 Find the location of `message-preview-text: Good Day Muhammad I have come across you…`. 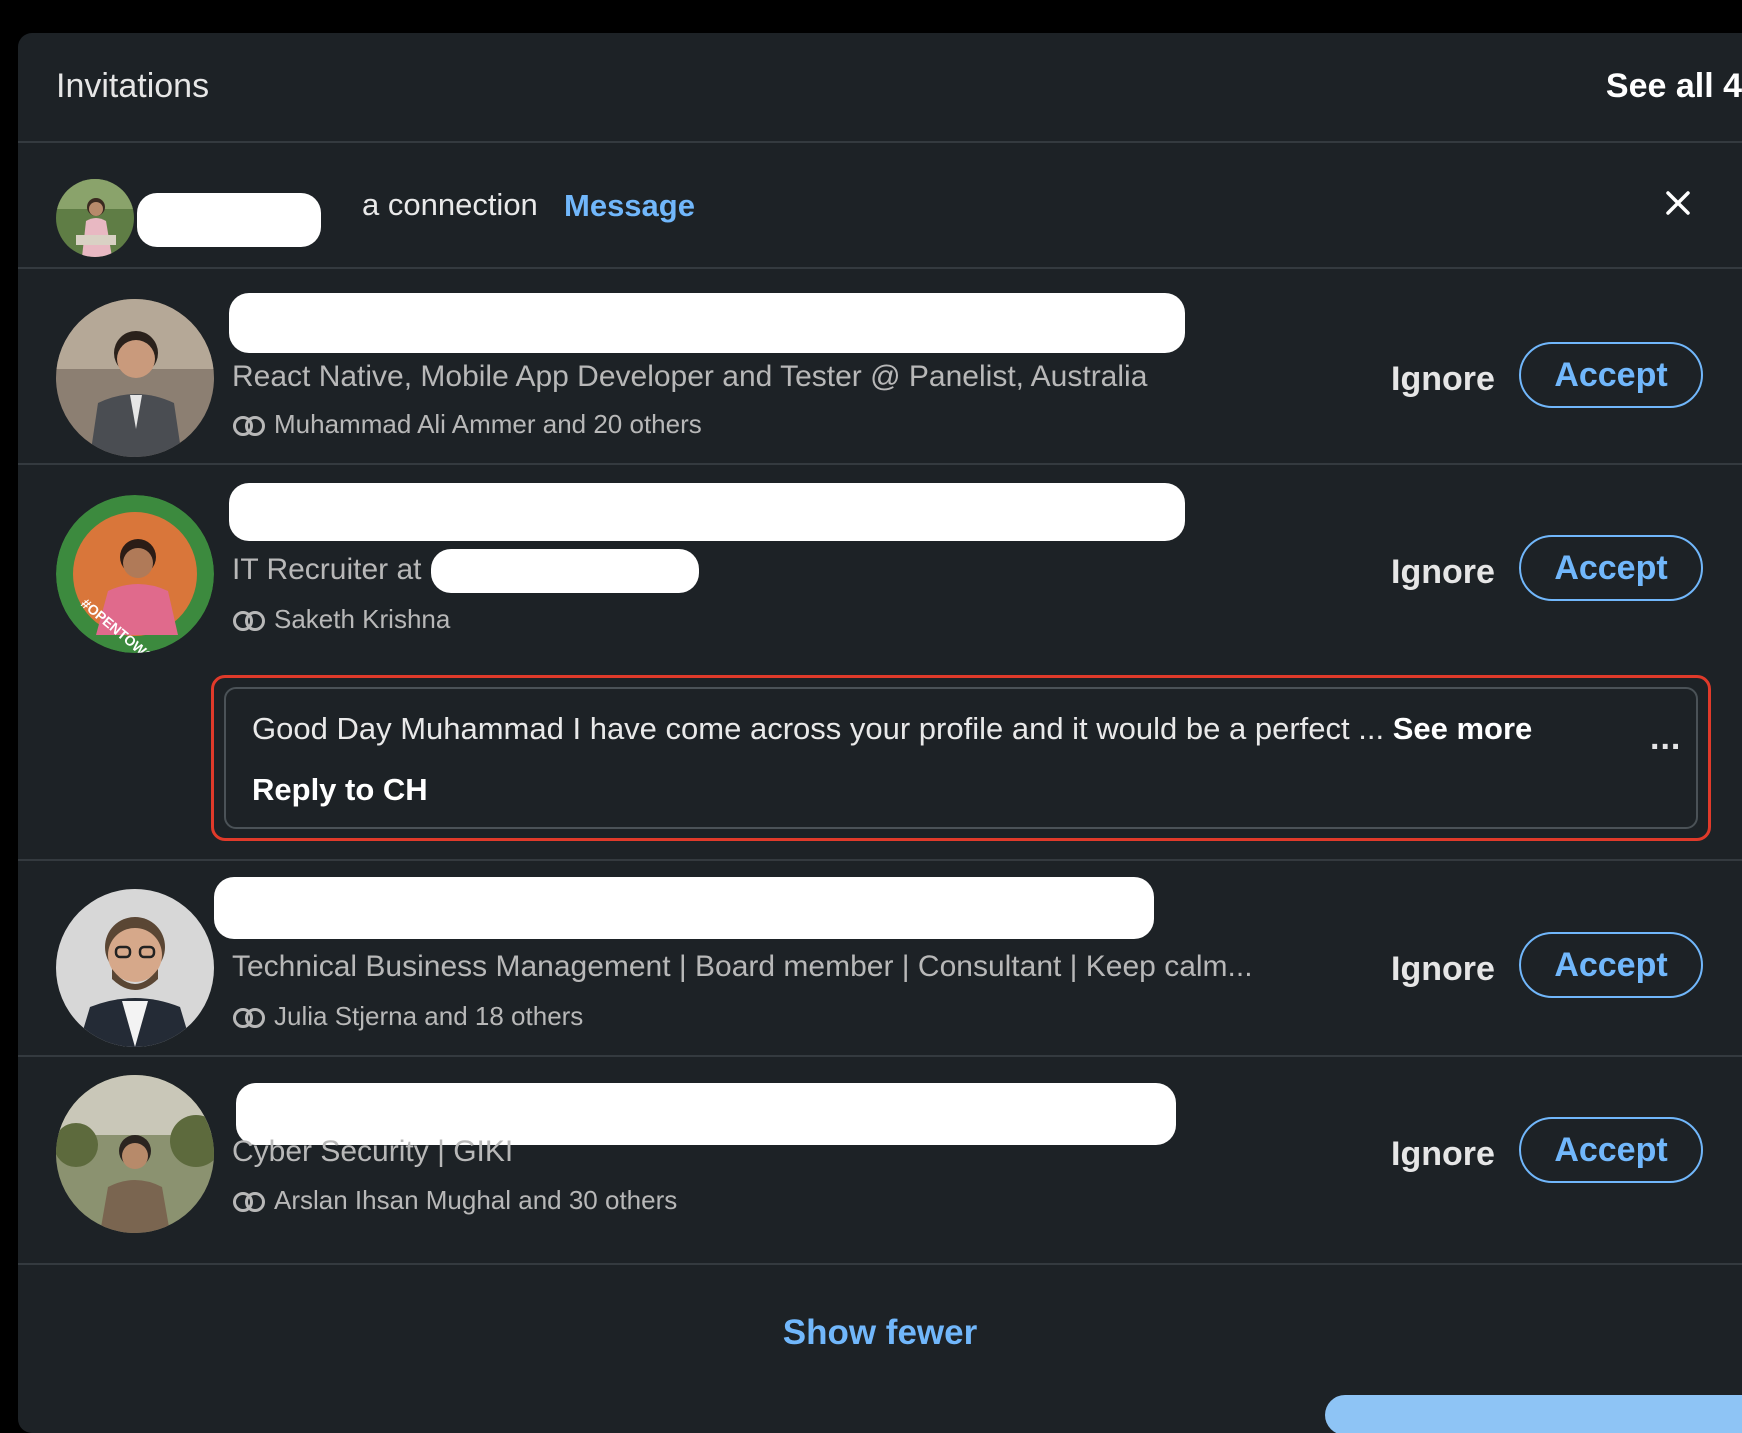

message-preview-text: Good Day Muhammad I have come across you… is located at coordinates (818, 728).